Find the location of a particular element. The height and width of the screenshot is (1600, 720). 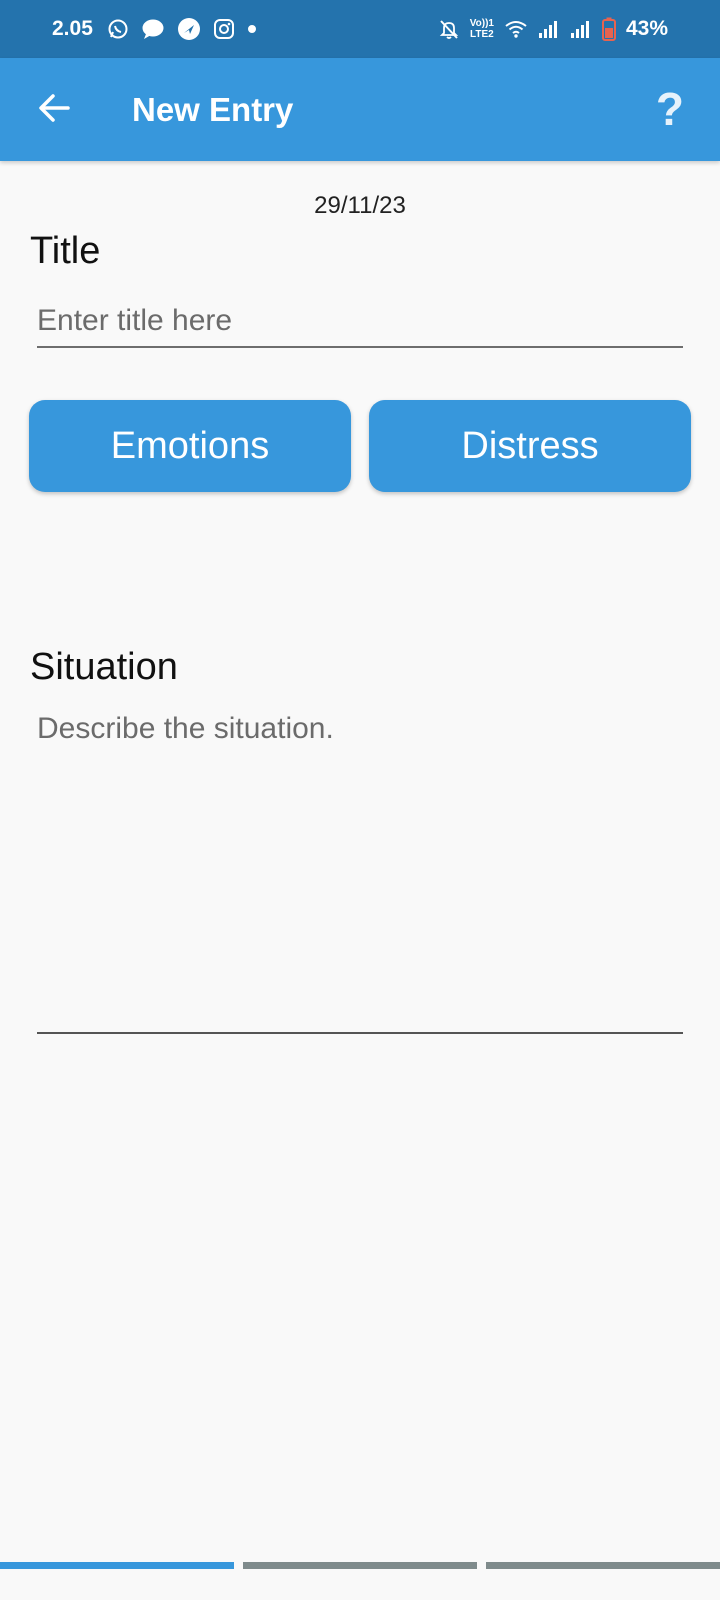

battery-icon is located at coordinates (608, 29).